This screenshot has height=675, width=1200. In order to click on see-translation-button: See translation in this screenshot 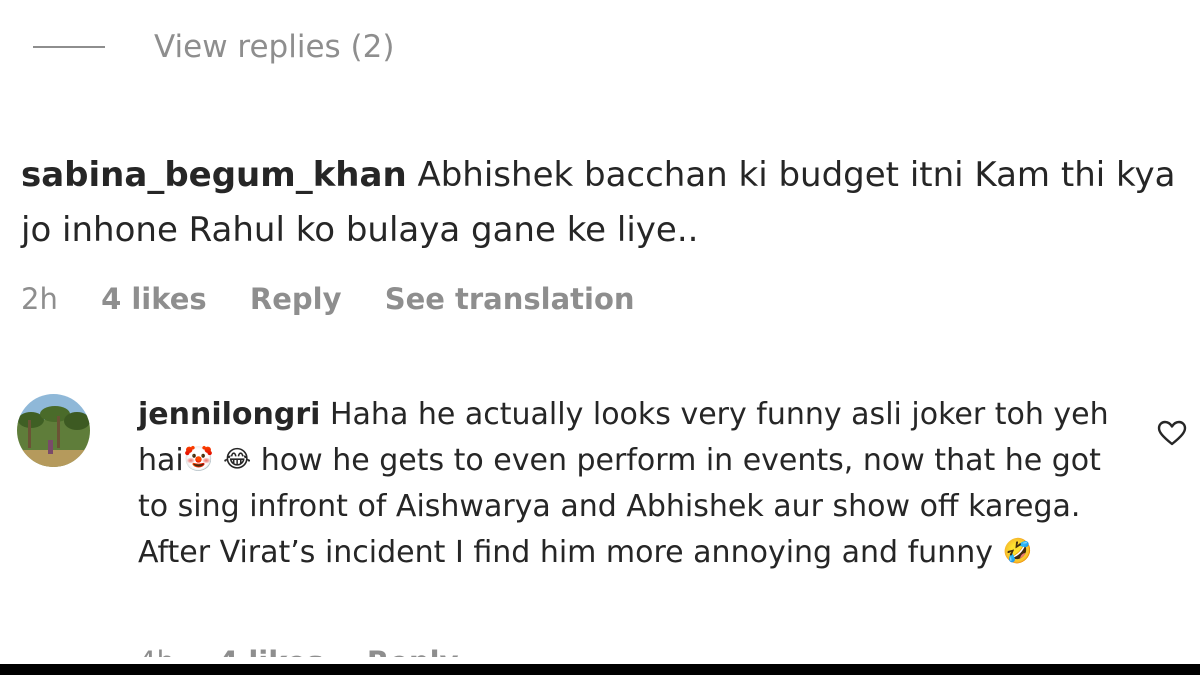, I will do `click(510, 299)`.